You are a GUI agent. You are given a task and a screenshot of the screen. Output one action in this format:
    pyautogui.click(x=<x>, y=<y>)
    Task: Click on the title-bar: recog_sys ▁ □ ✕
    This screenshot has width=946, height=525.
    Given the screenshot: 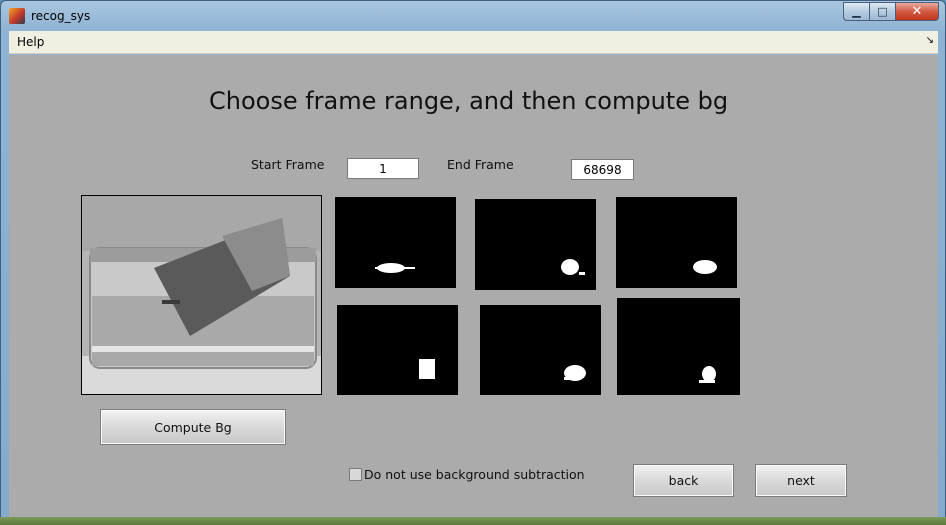 What is the action you would take?
    pyautogui.click(x=473, y=16)
    